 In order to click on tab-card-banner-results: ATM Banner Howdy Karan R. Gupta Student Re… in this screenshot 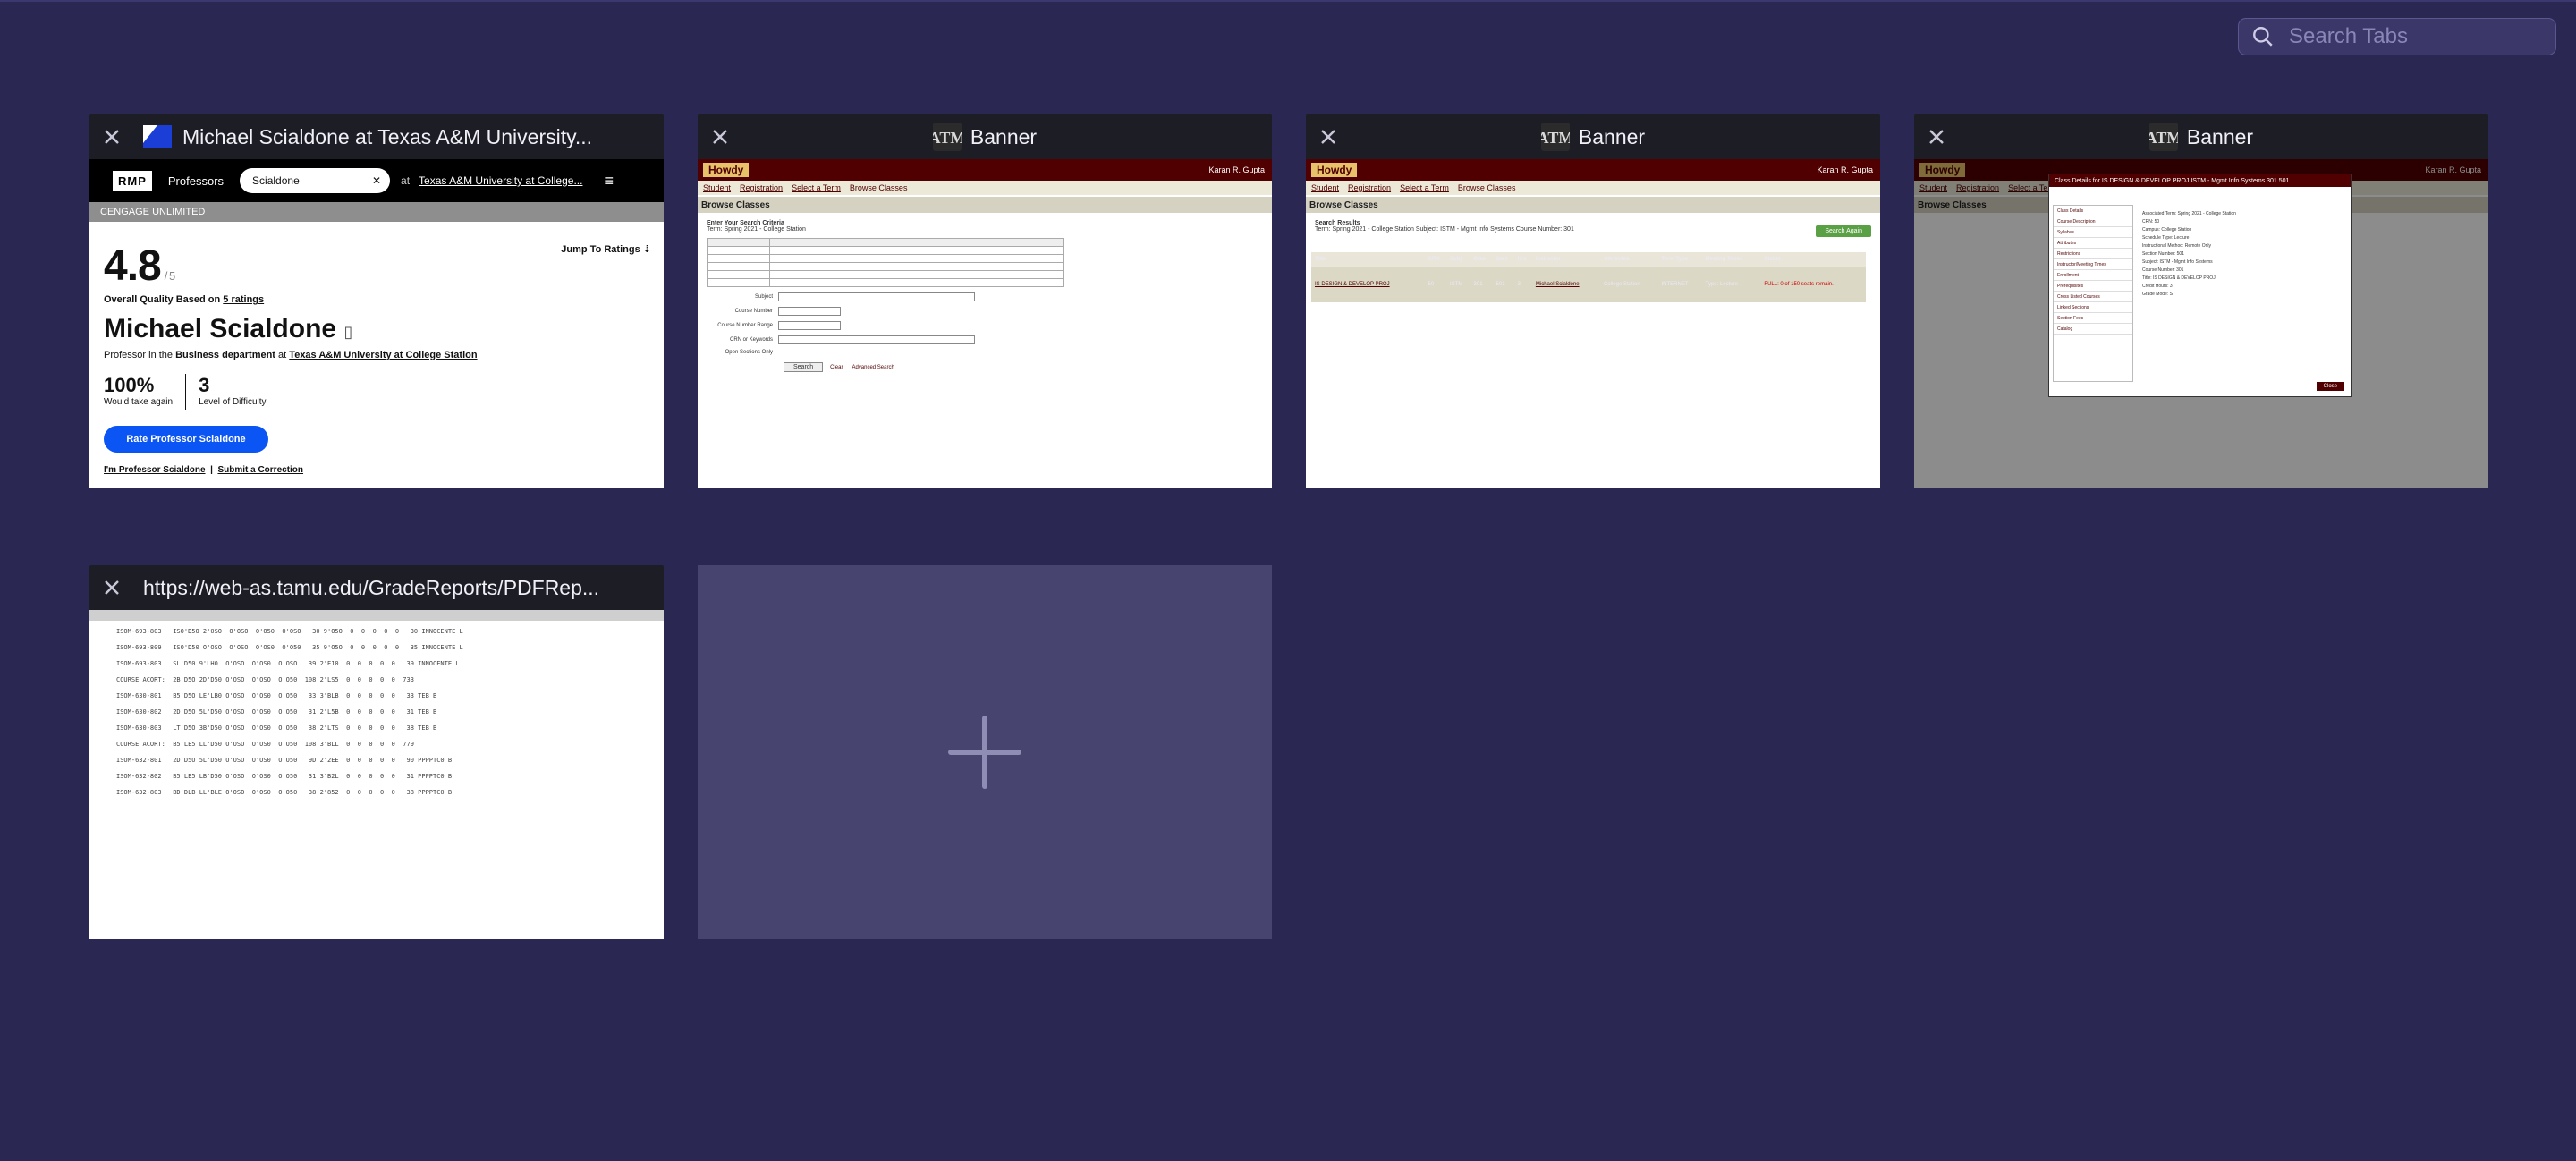, I will do `click(1593, 301)`.